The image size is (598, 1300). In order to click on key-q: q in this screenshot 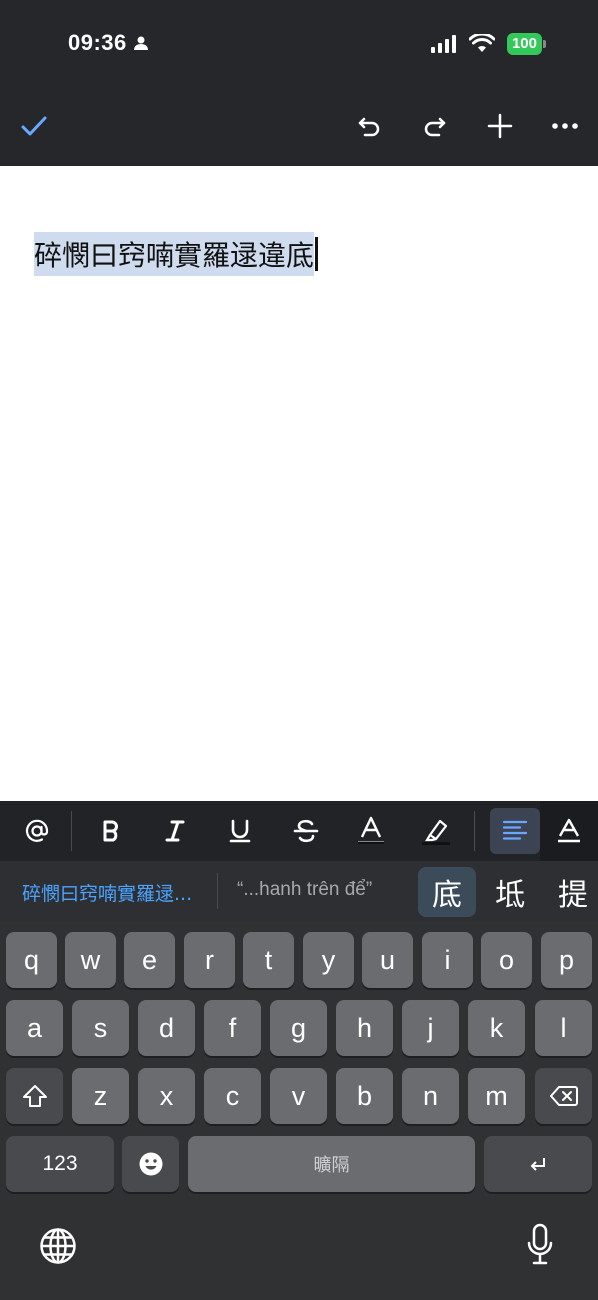, I will do `click(31, 960)`.